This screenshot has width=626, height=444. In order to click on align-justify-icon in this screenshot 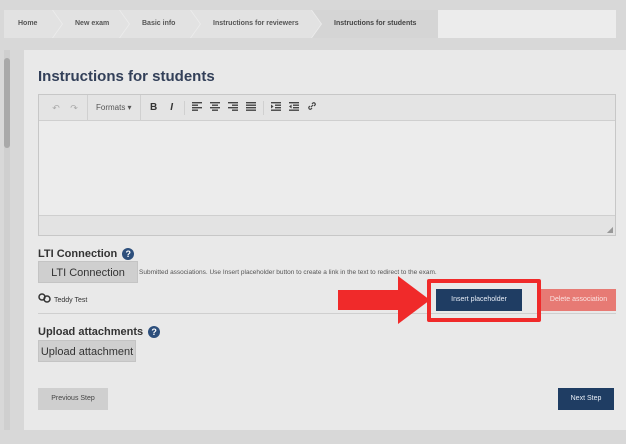, I will do `click(251, 108)`.